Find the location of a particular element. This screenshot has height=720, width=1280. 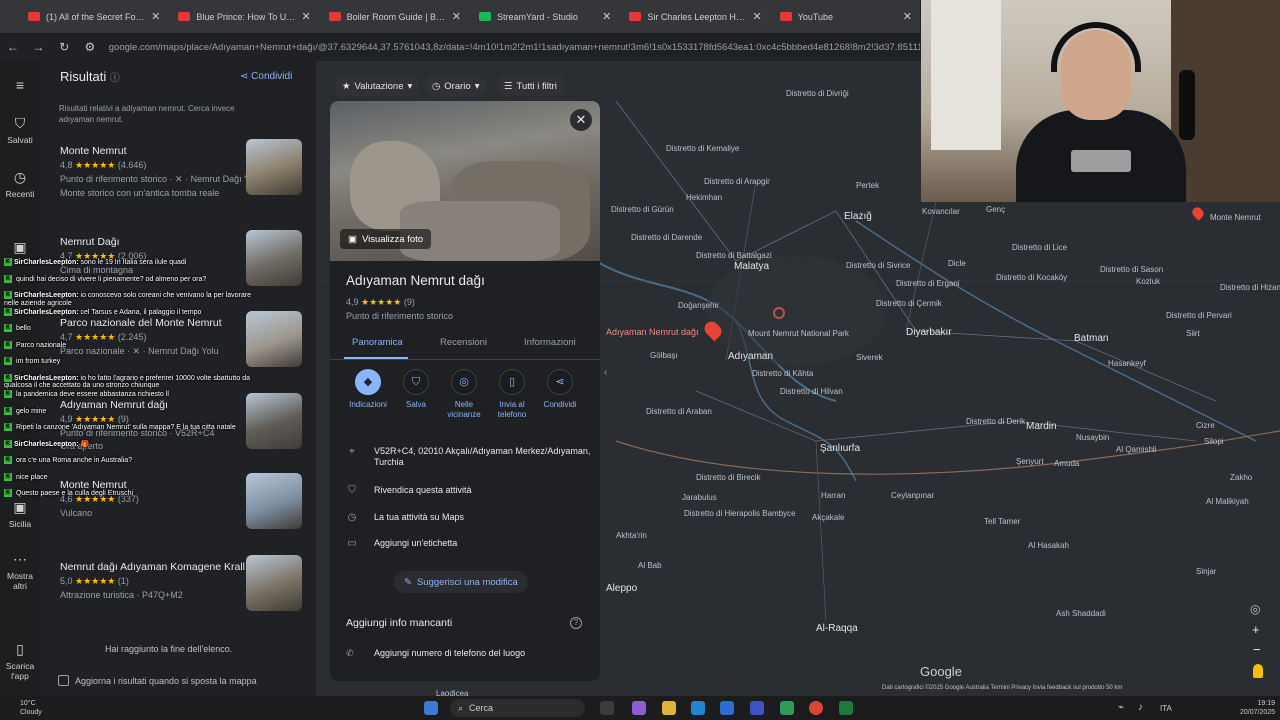

map-label: Al-Raqqa is located at coordinates (837, 628).